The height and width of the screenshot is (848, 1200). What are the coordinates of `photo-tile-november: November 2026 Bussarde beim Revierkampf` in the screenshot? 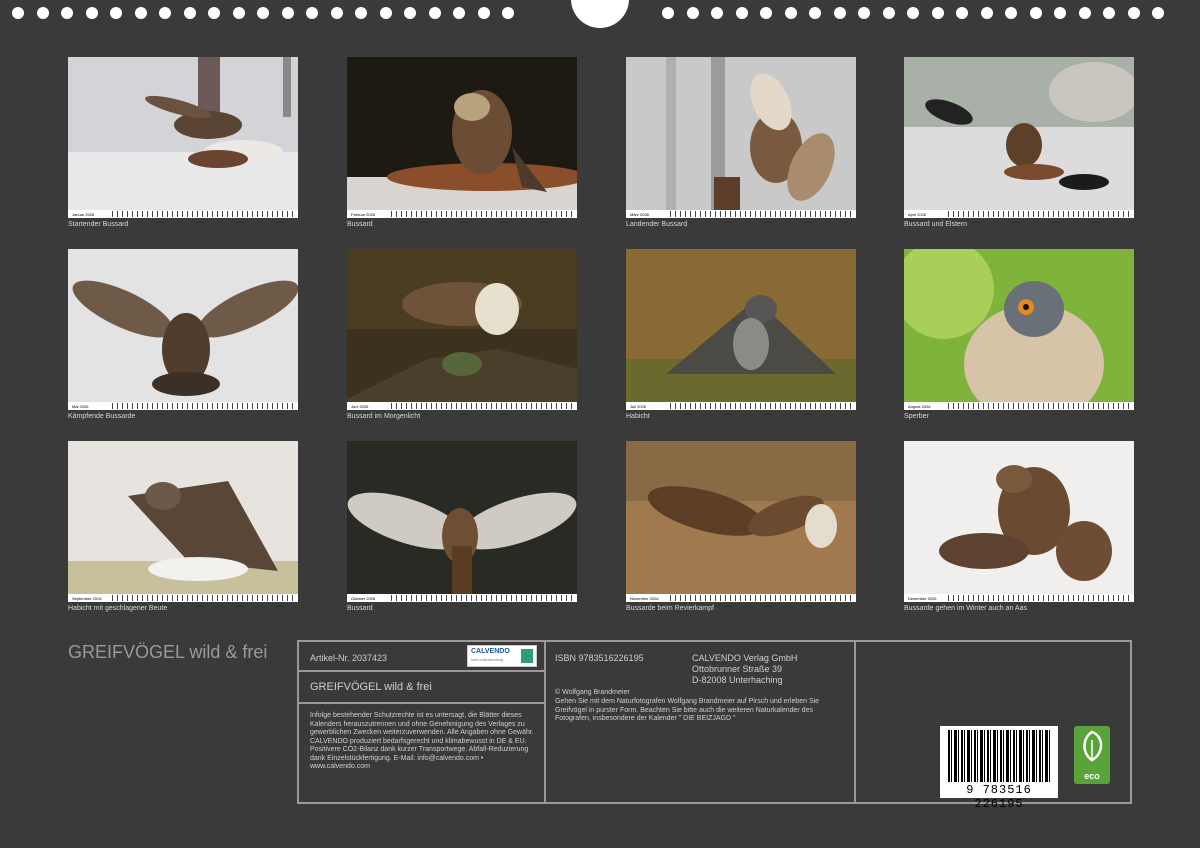 It's located at (741, 526).